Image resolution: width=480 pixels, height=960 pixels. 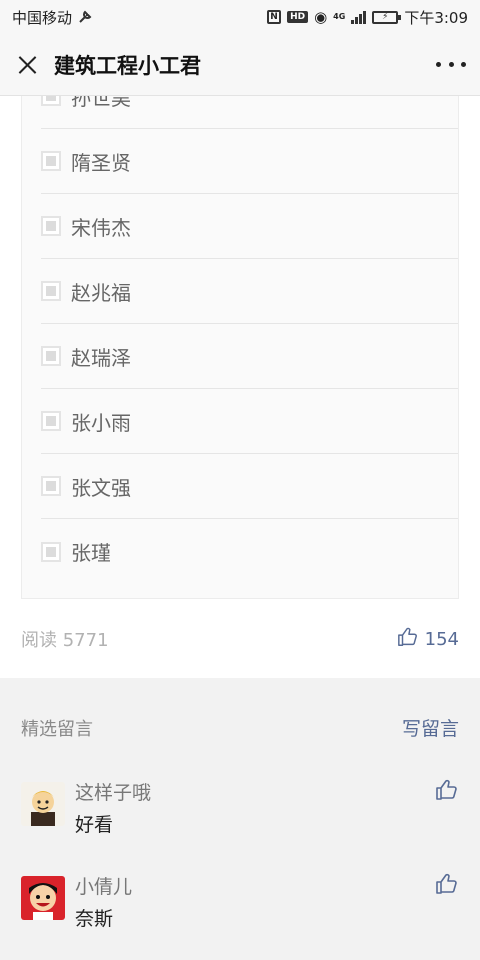 I want to click on list-item-label: 赵瑞泽, so click(x=101, y=357).